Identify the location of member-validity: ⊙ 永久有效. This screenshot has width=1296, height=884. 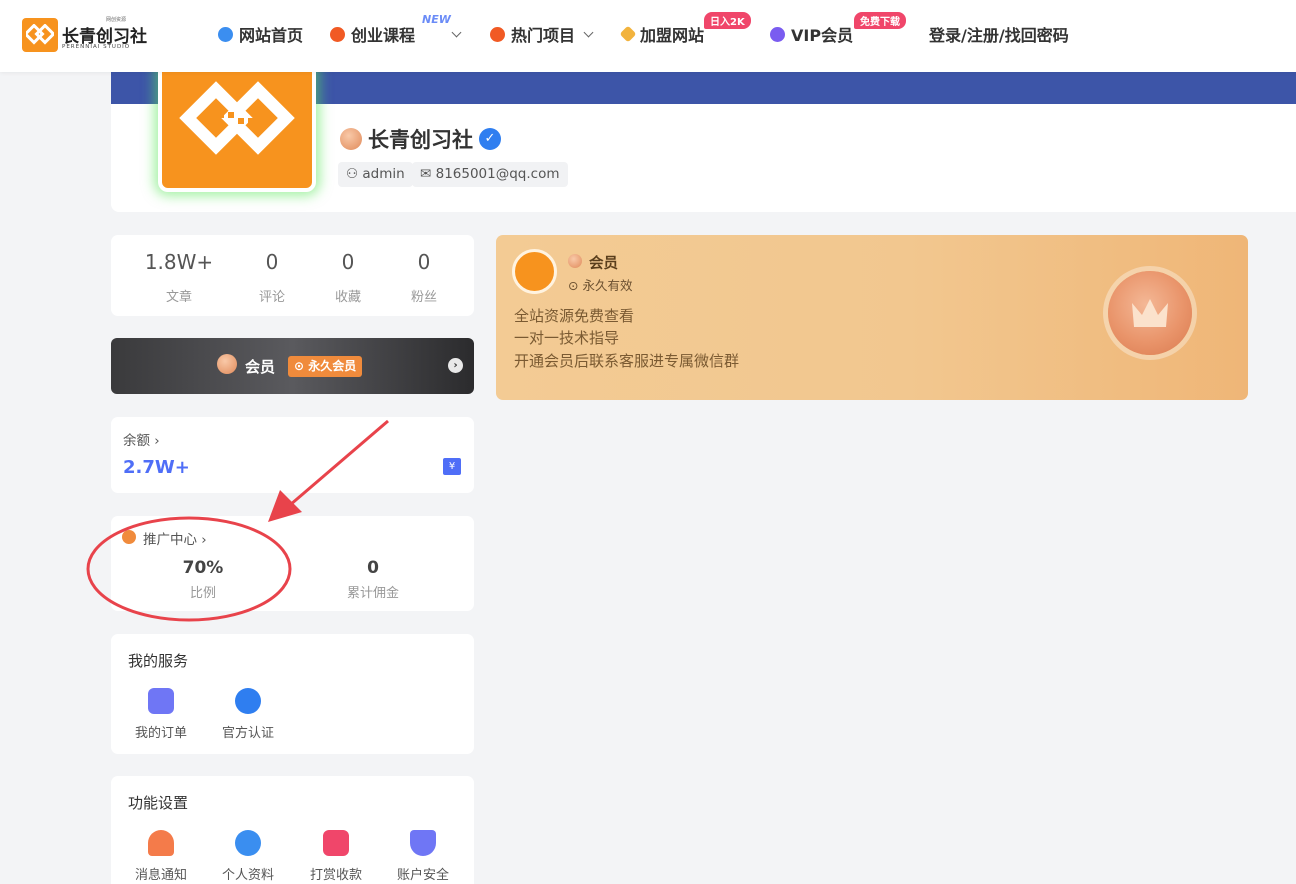
(600, 285).